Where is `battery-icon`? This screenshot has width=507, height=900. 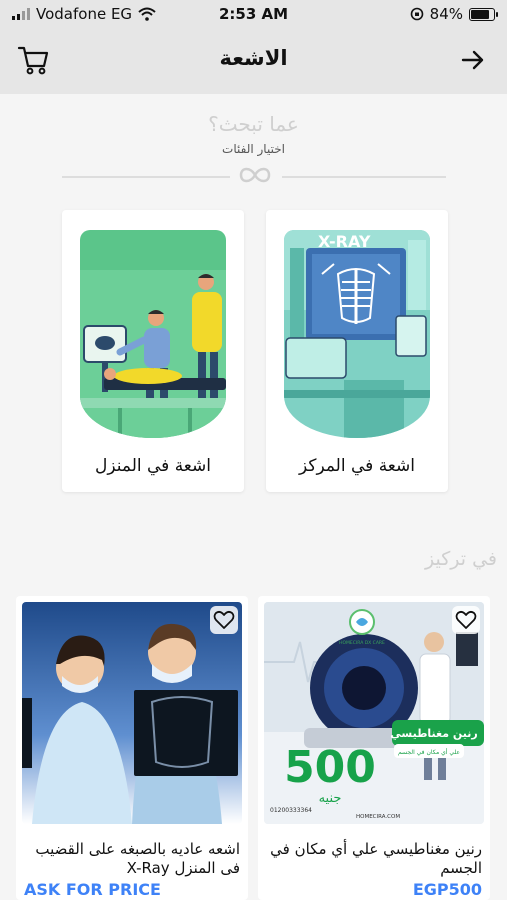
battery-icon is located at coordinates (483, 14).